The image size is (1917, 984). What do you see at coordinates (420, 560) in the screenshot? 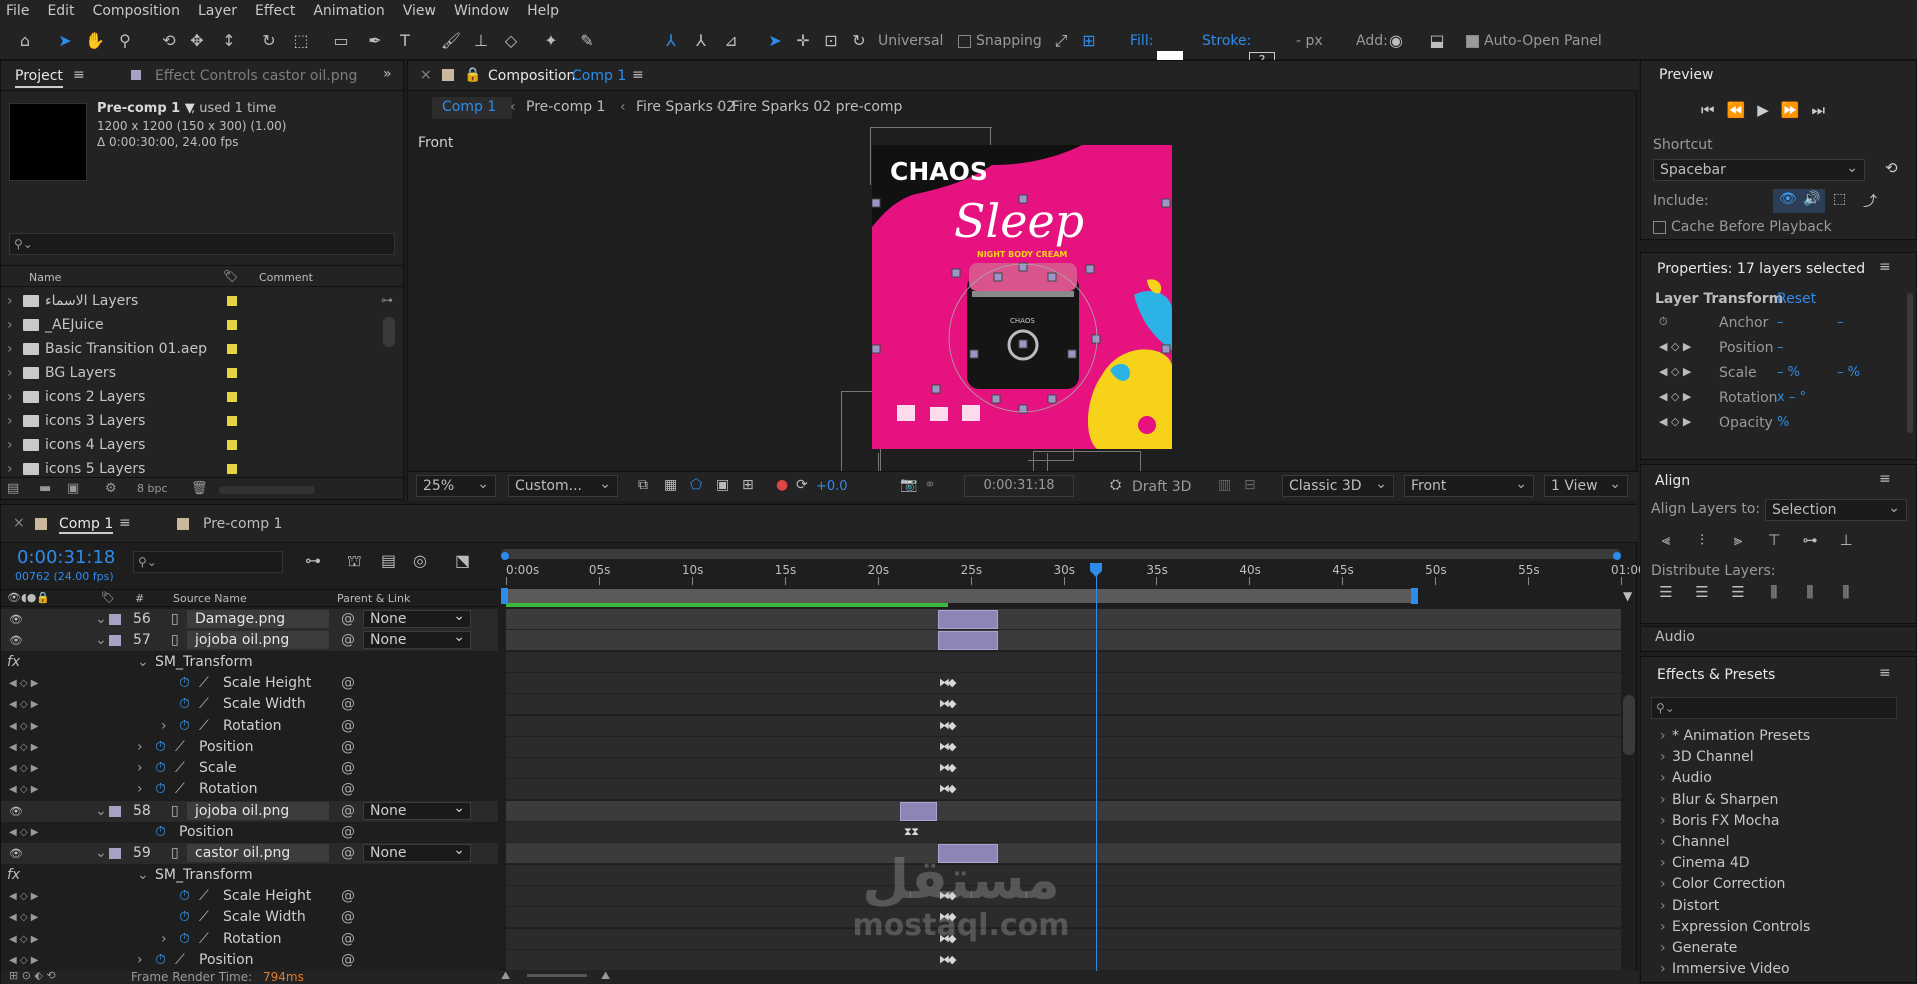
I see `motion-blur-icon: ◎` at bounding box center [420, 560].